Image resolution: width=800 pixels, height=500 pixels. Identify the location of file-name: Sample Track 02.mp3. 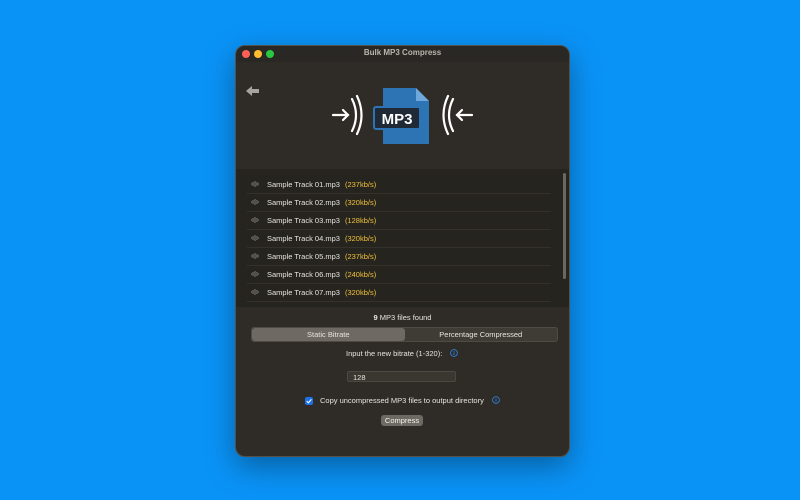
(303, 202).